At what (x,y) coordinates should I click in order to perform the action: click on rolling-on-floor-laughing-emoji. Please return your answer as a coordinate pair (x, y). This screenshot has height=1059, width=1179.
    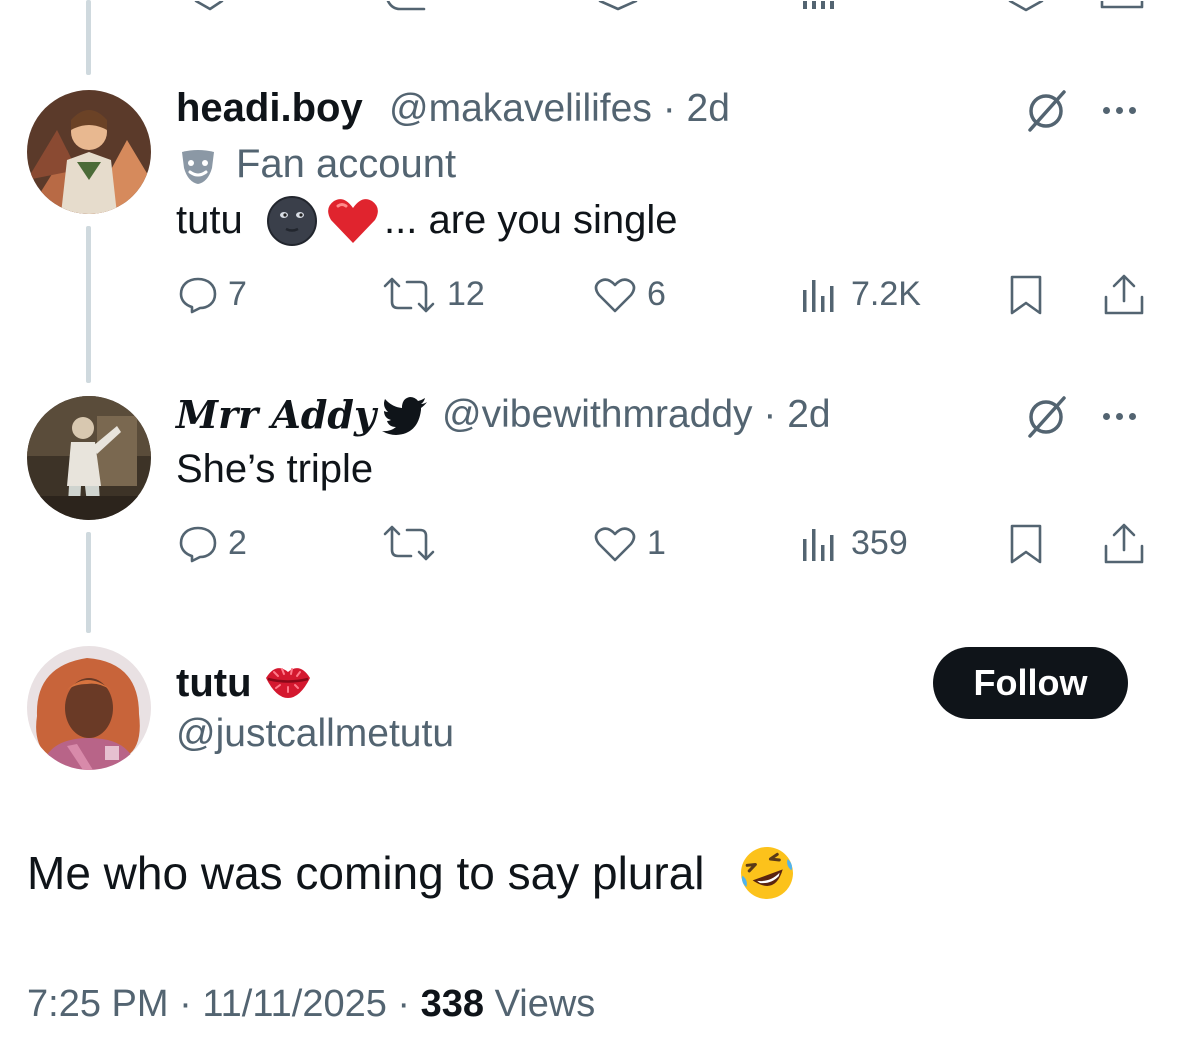
    Looking at the image, I should click on (767, 873).